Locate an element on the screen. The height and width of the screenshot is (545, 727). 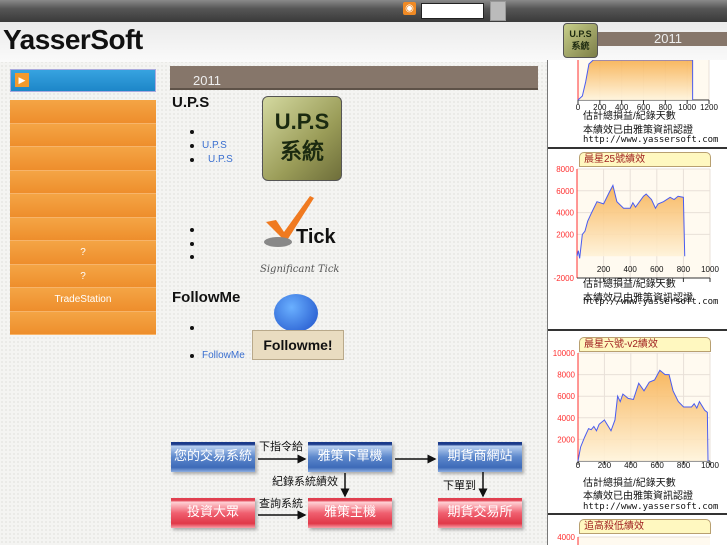
plot-area is located at coordinates (644, 541).